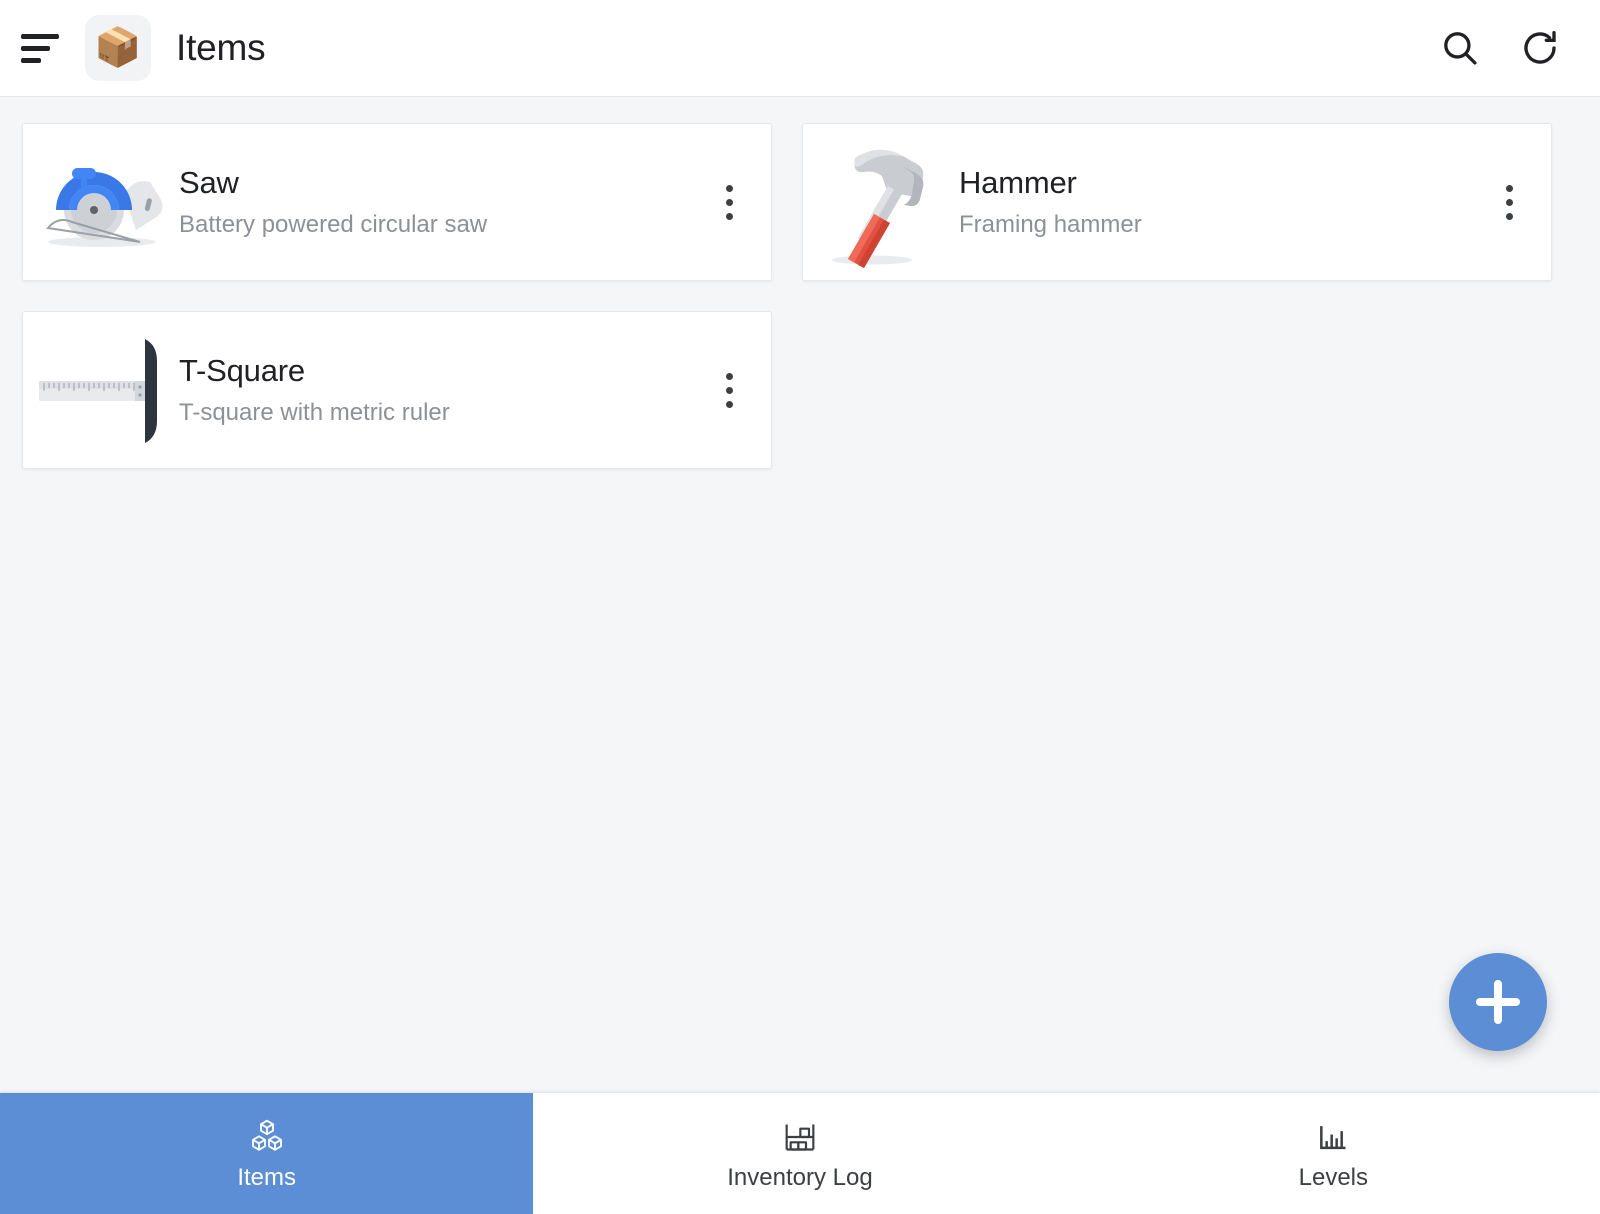 Image resolution: width=1600 pixels, height=1214 pixels. Describe the element at coordinates (267, 1137) in the screenshot. I see `cubes-icon` at that location.